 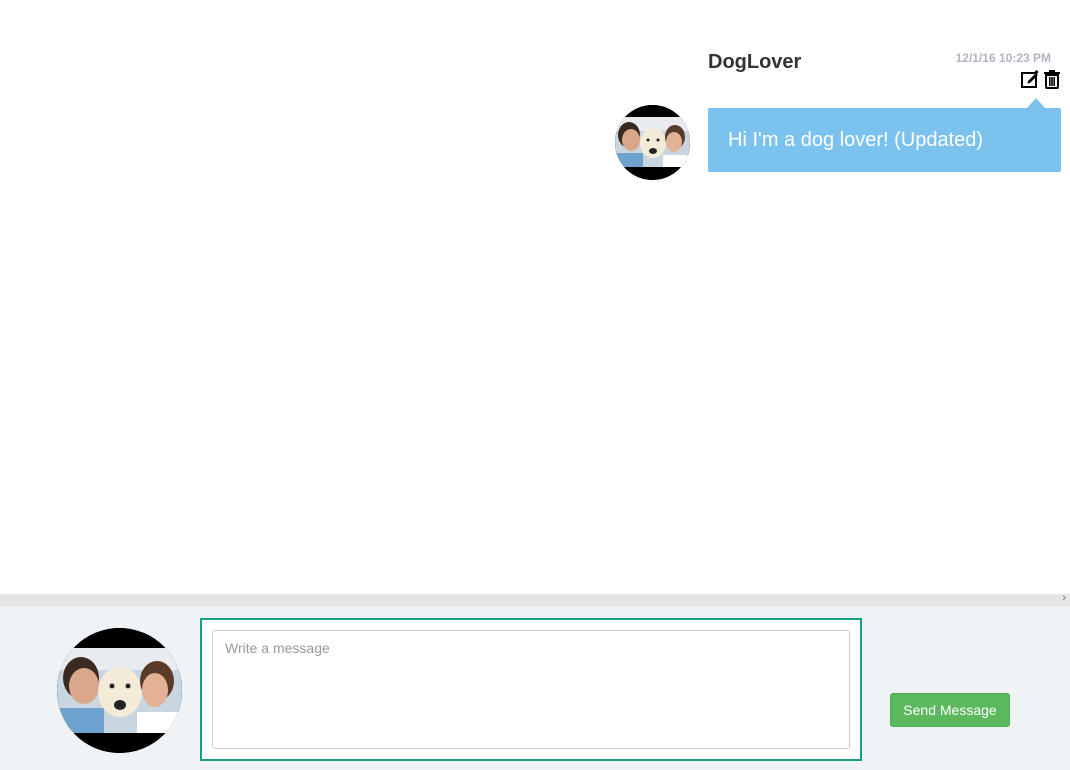 I want to click on send-message-button: Send Message, so click(x=950, y=710).